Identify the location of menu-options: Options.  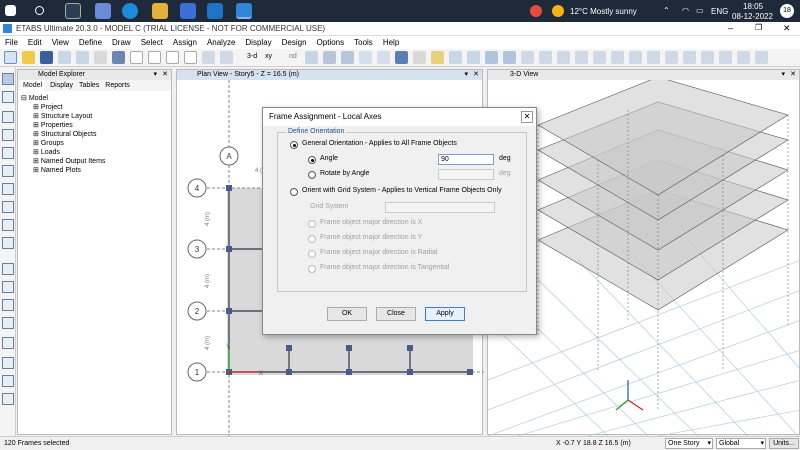
(331, 42).